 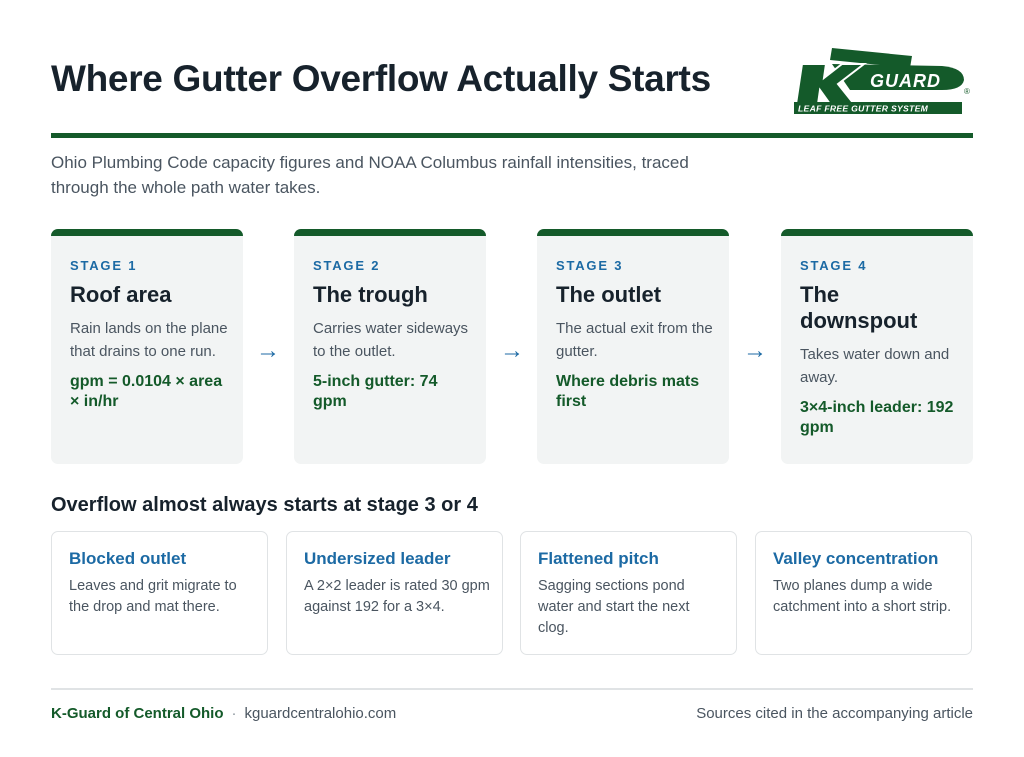 I want to click on stage-highlight: gpm = 0.0104 × area × in/hr, so click(x=146, y=391).